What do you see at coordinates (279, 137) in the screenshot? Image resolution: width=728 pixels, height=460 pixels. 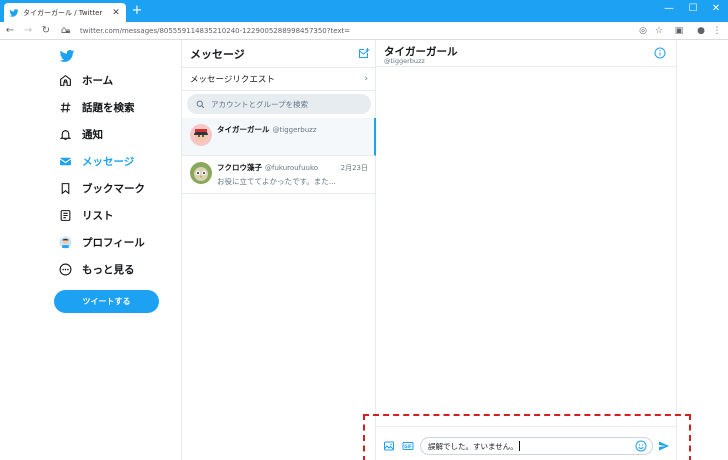 I see `conversation-item: タイガーガール @tiggerbuzz` at bounding box center [279, 137].